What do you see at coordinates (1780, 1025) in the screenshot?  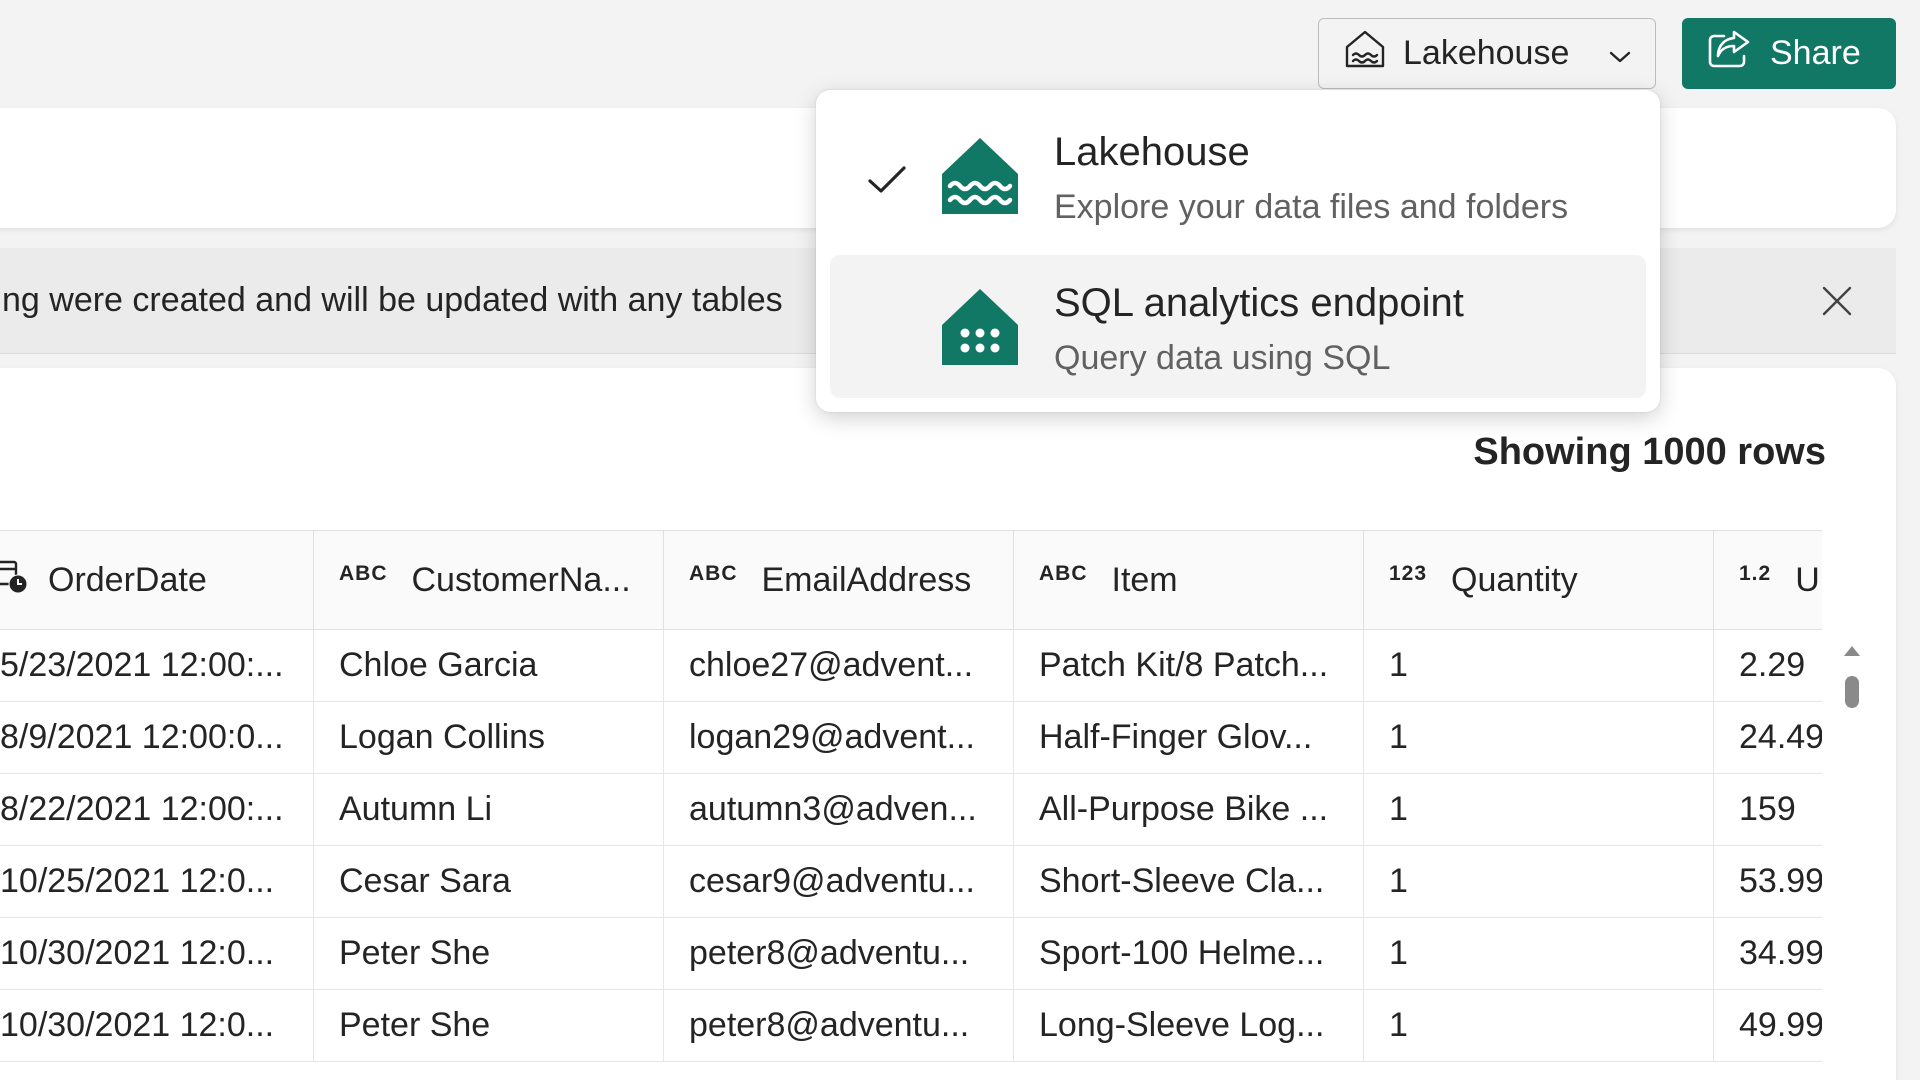 I see `table-cell: 49.99` at bounding box center [1780, 1025].